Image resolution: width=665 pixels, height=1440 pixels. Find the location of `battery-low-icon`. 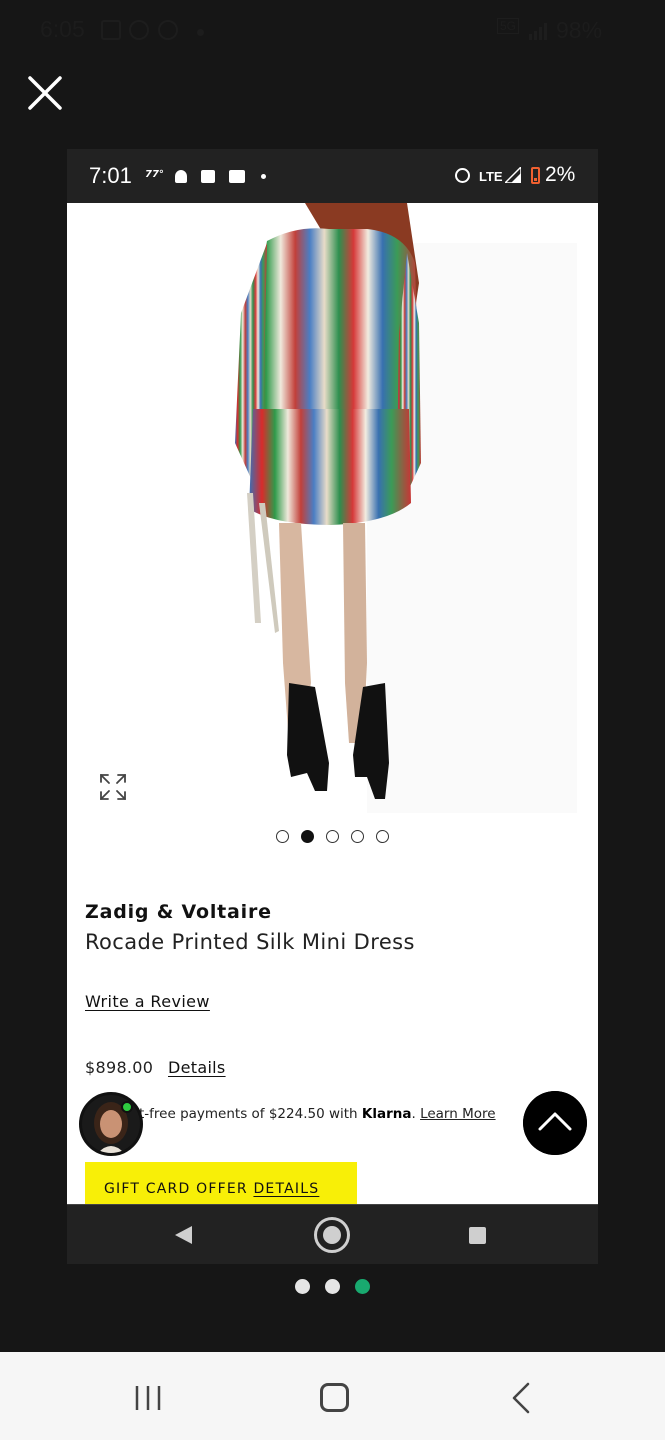

battery-low-icon is located at coordinates (535, 175).